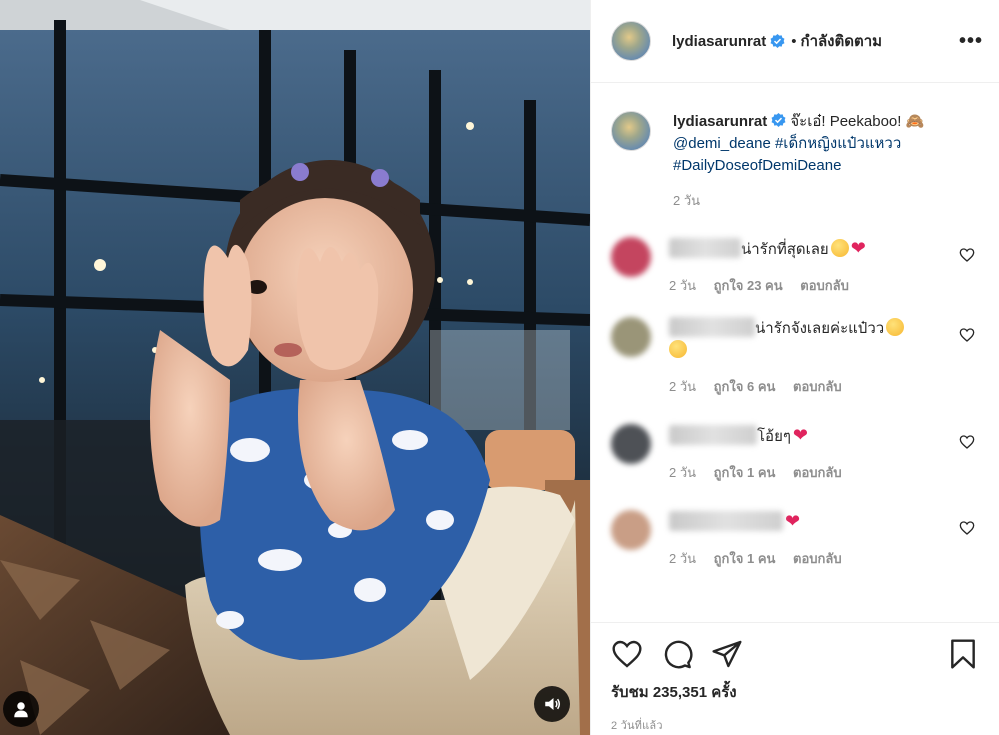  What do you see at coordinates (748, 285) in the screenshot?
I see `comment-likes: ถูกใจ 23 คน` at bounding box center [748, 285].